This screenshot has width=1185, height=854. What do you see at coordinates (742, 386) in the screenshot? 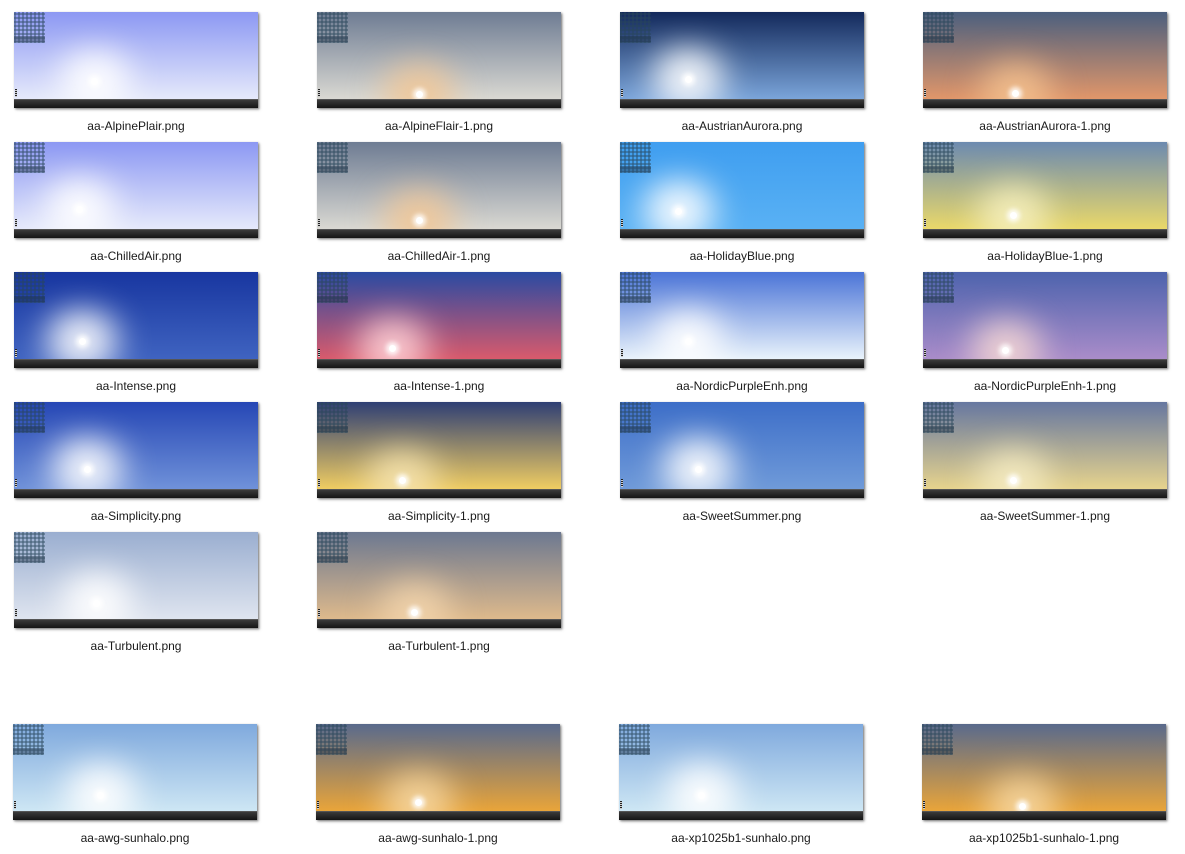
I see `file-name-label: aa-NordicPurpleEnh.png` at bounding box center [742, 386].